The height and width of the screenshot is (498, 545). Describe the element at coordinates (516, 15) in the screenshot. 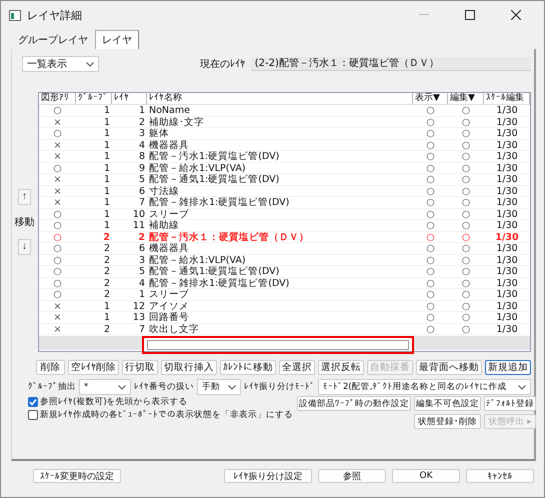

I see `close-icon` at that location.